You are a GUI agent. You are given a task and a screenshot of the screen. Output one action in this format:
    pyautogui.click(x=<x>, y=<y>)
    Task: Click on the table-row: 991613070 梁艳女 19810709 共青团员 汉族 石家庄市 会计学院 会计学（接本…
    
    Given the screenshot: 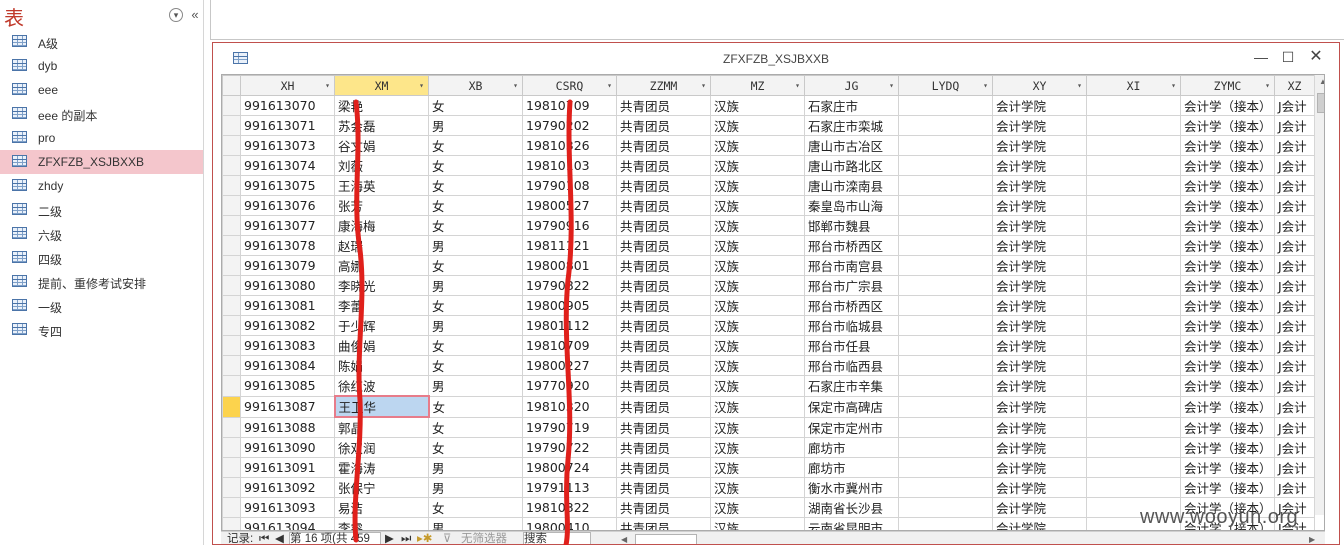 What is the action you would take?
    pyautogui.click(x=768, y=105)
    